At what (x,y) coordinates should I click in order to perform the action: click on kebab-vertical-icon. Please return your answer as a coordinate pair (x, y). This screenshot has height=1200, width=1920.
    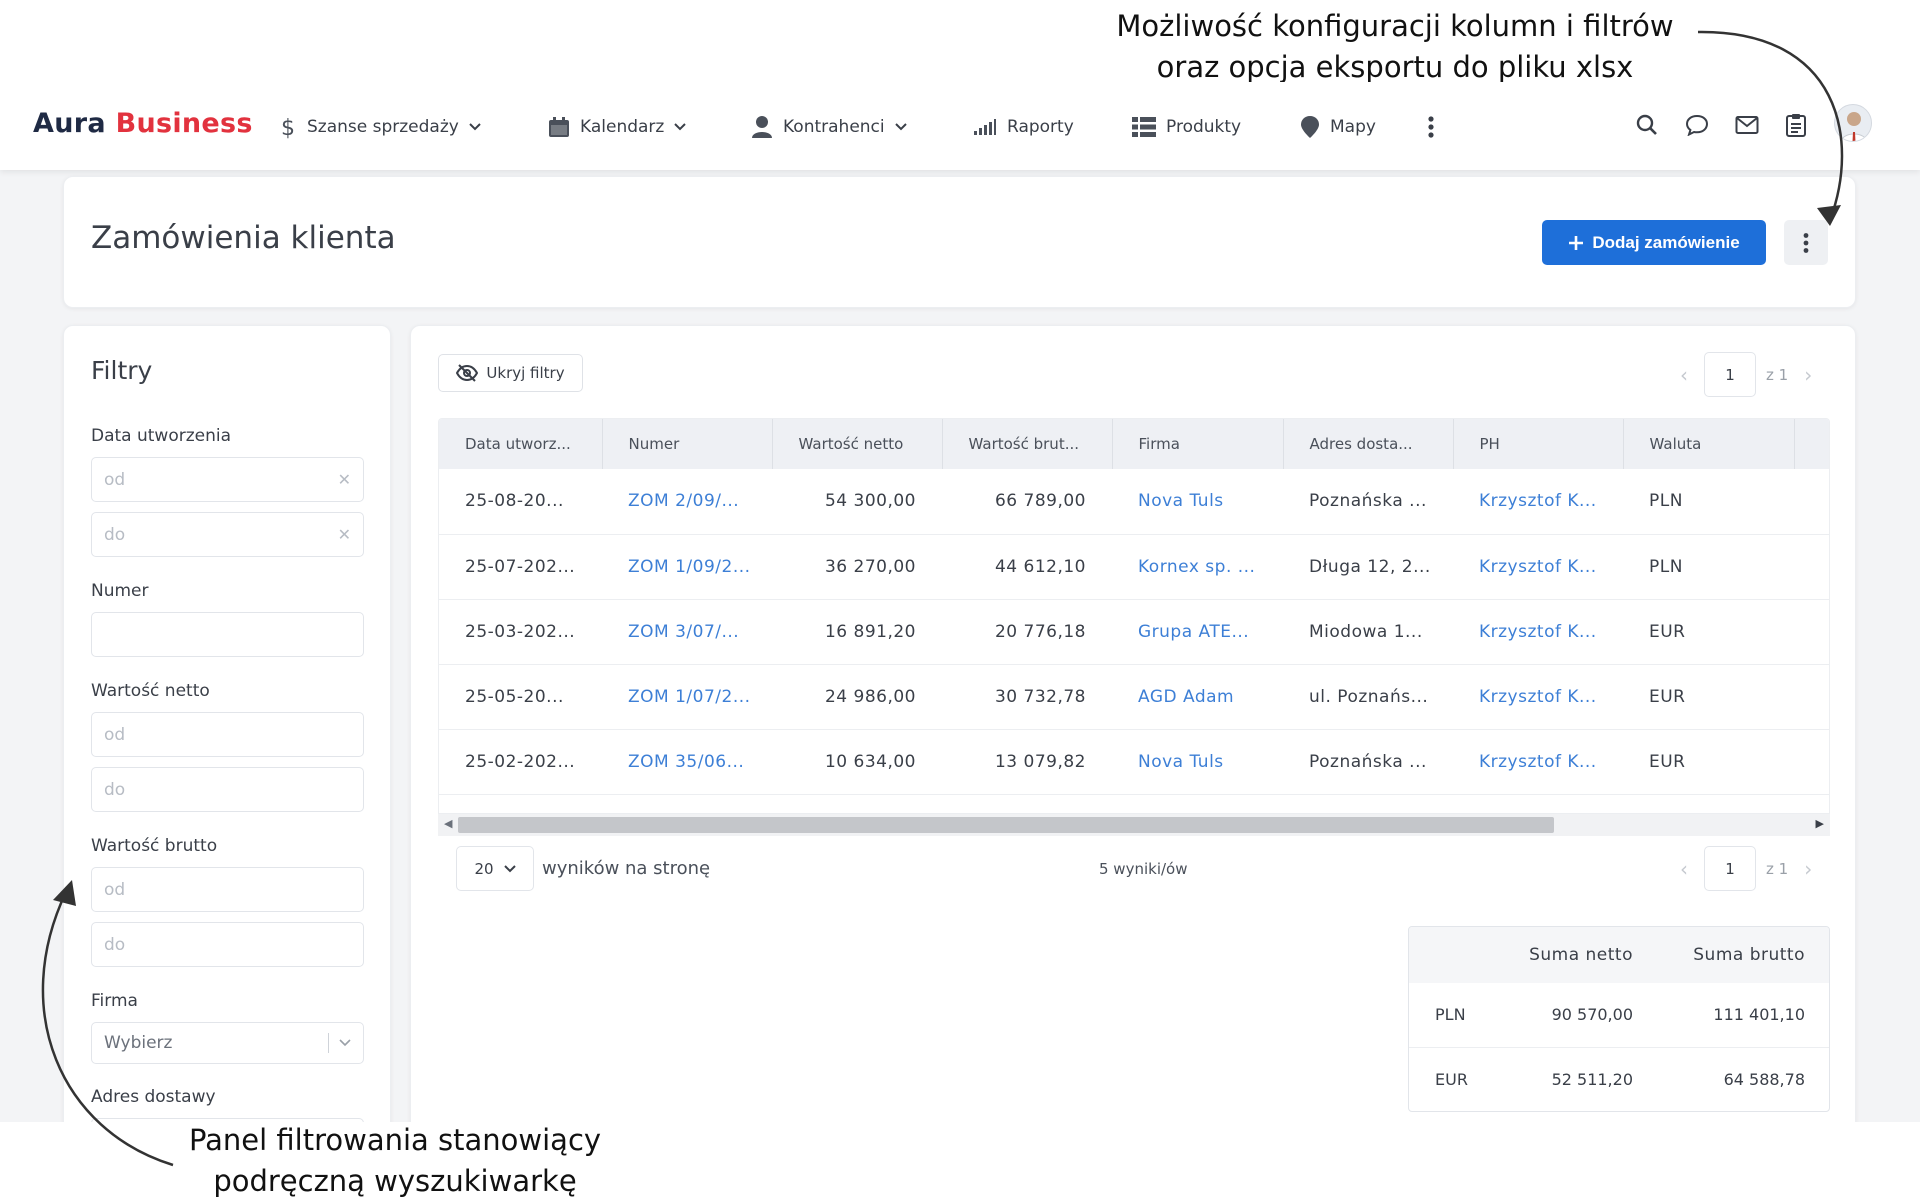
    Looking at the image, I should click on (1806, 242).